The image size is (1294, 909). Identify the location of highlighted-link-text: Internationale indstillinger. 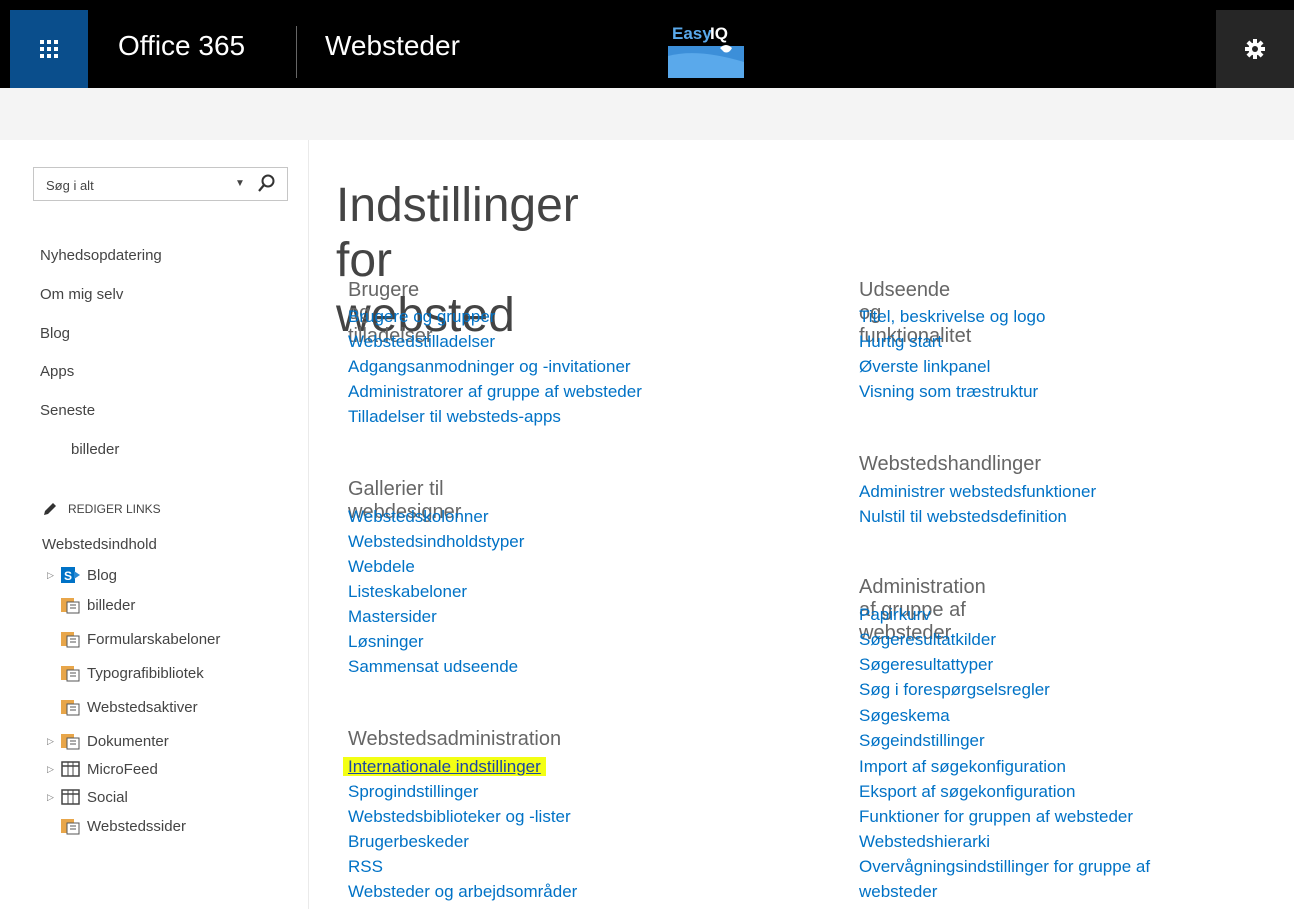
(444, 766).